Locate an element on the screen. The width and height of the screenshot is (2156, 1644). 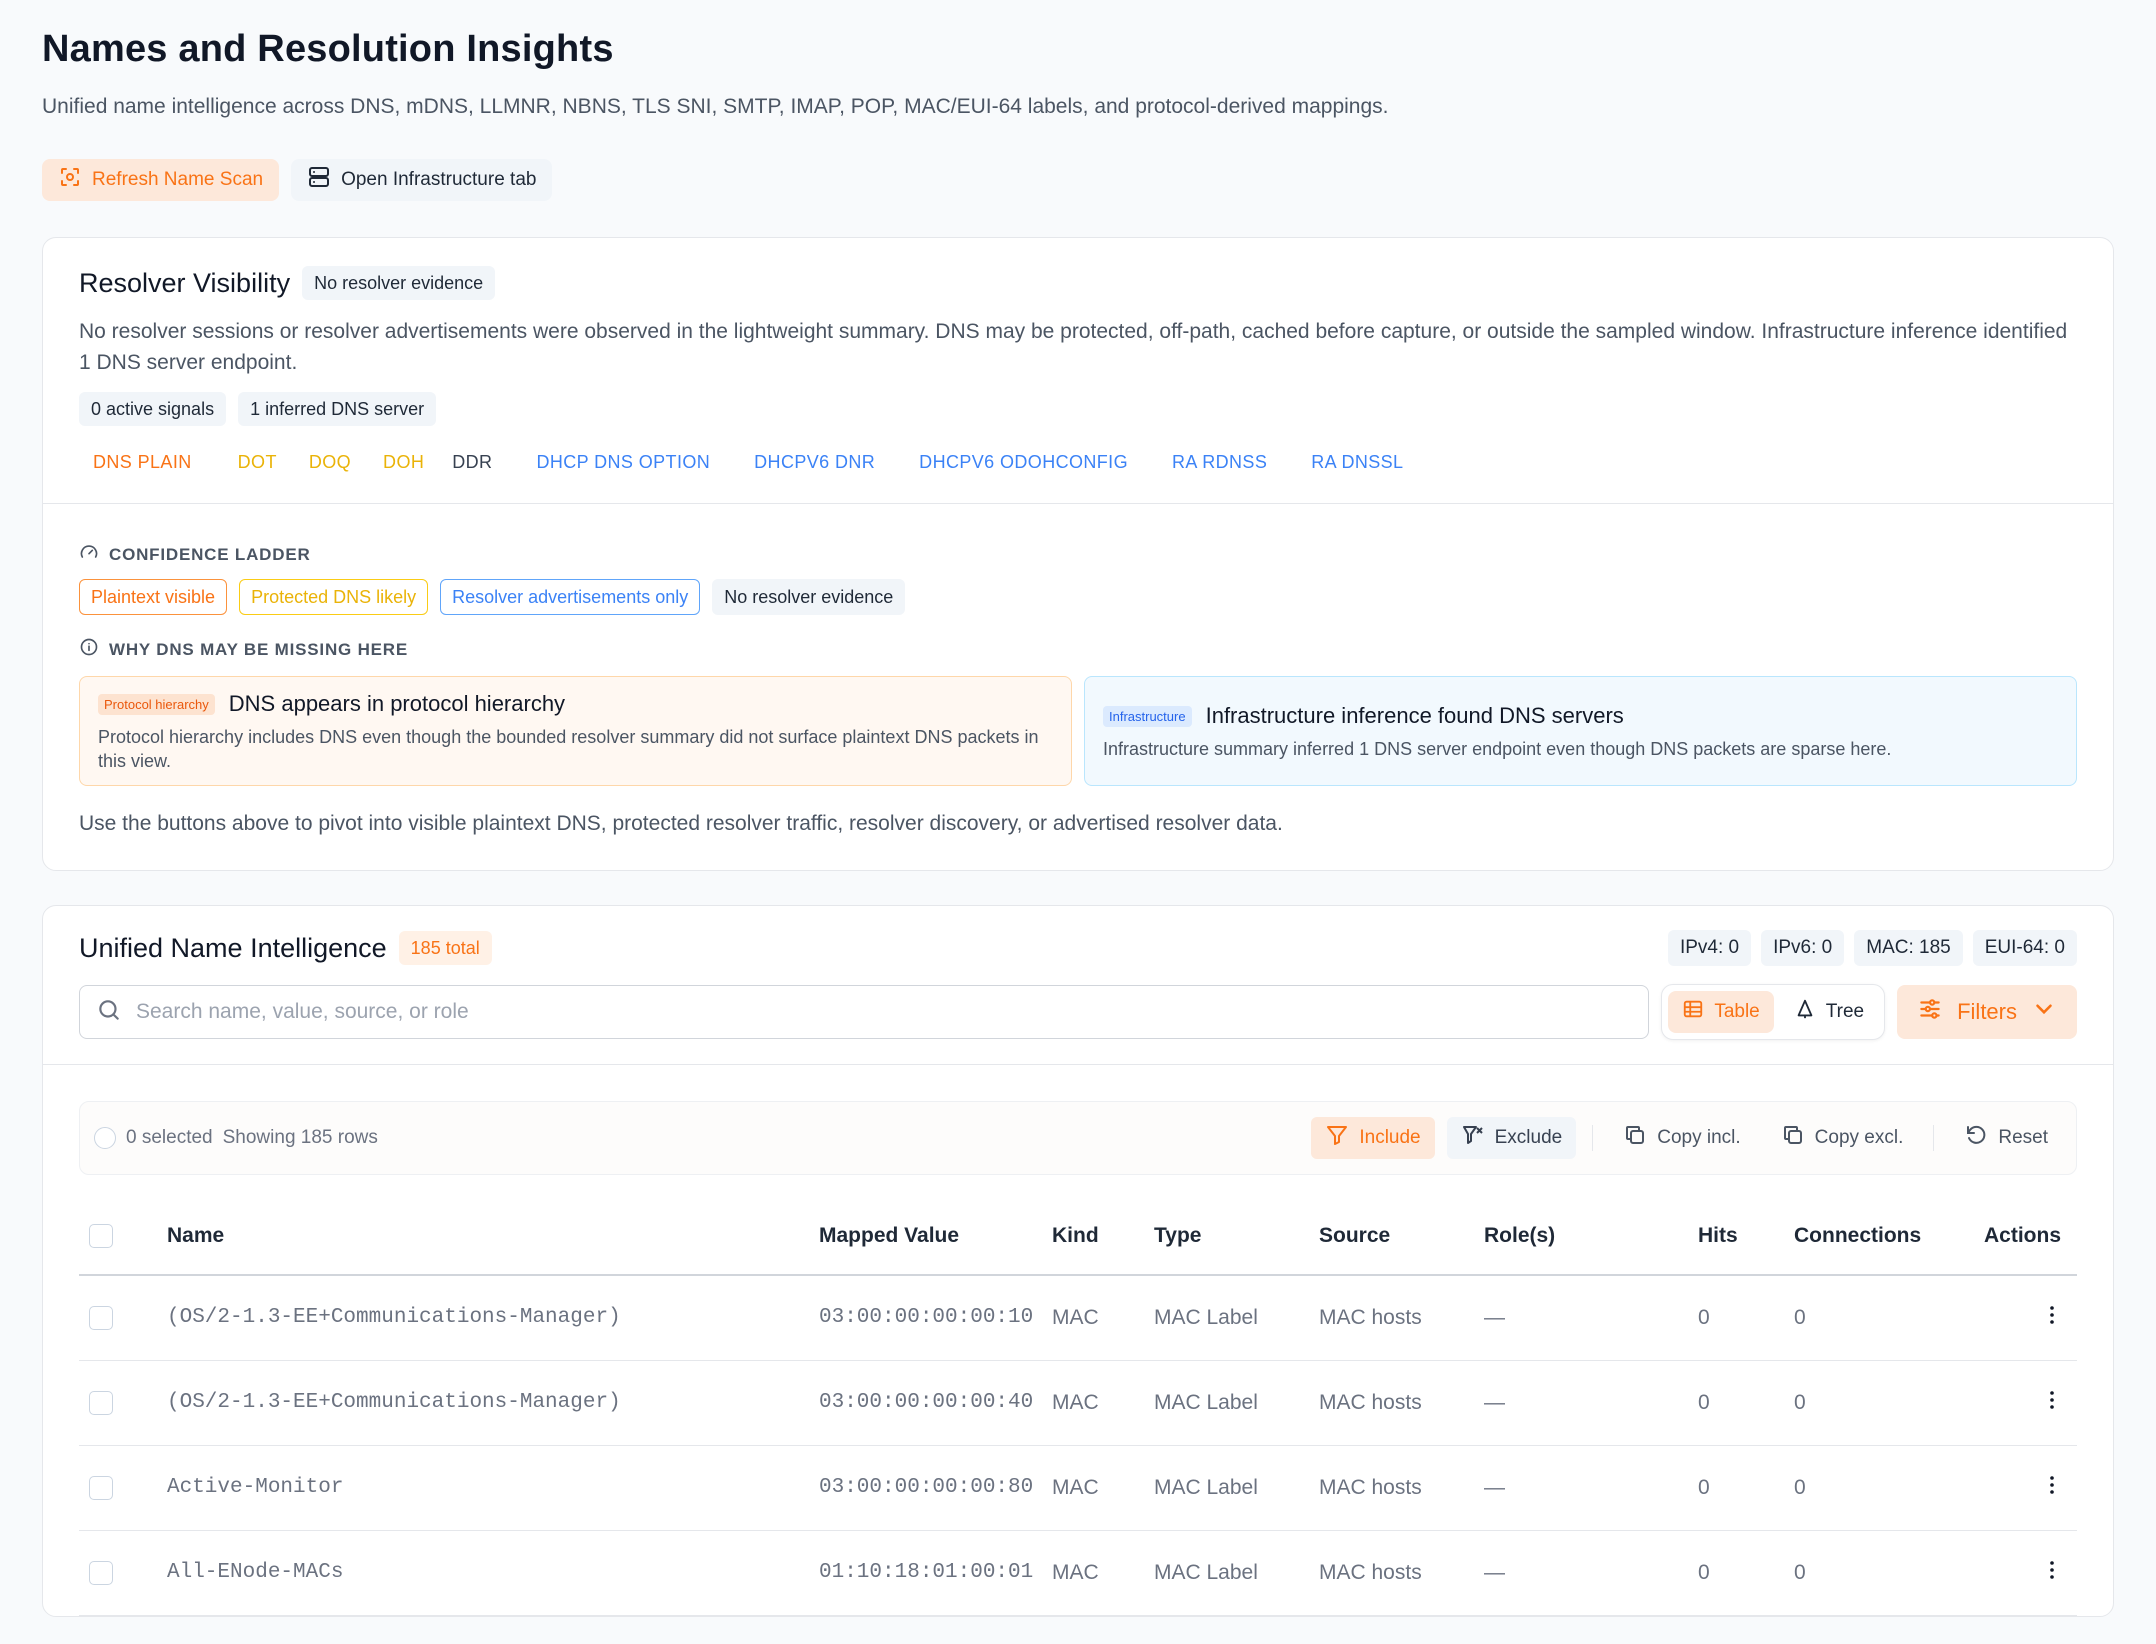
exclude-button: Exclude is located at coordinates (1511, 1138).